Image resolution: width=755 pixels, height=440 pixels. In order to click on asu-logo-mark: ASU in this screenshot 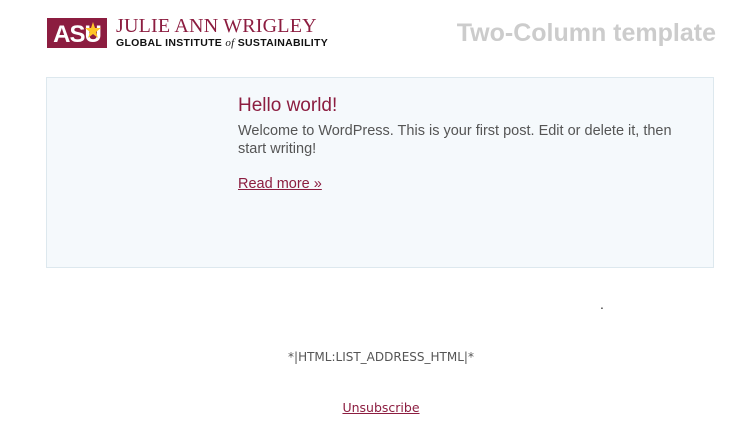, I will do `click(77, 33)`.